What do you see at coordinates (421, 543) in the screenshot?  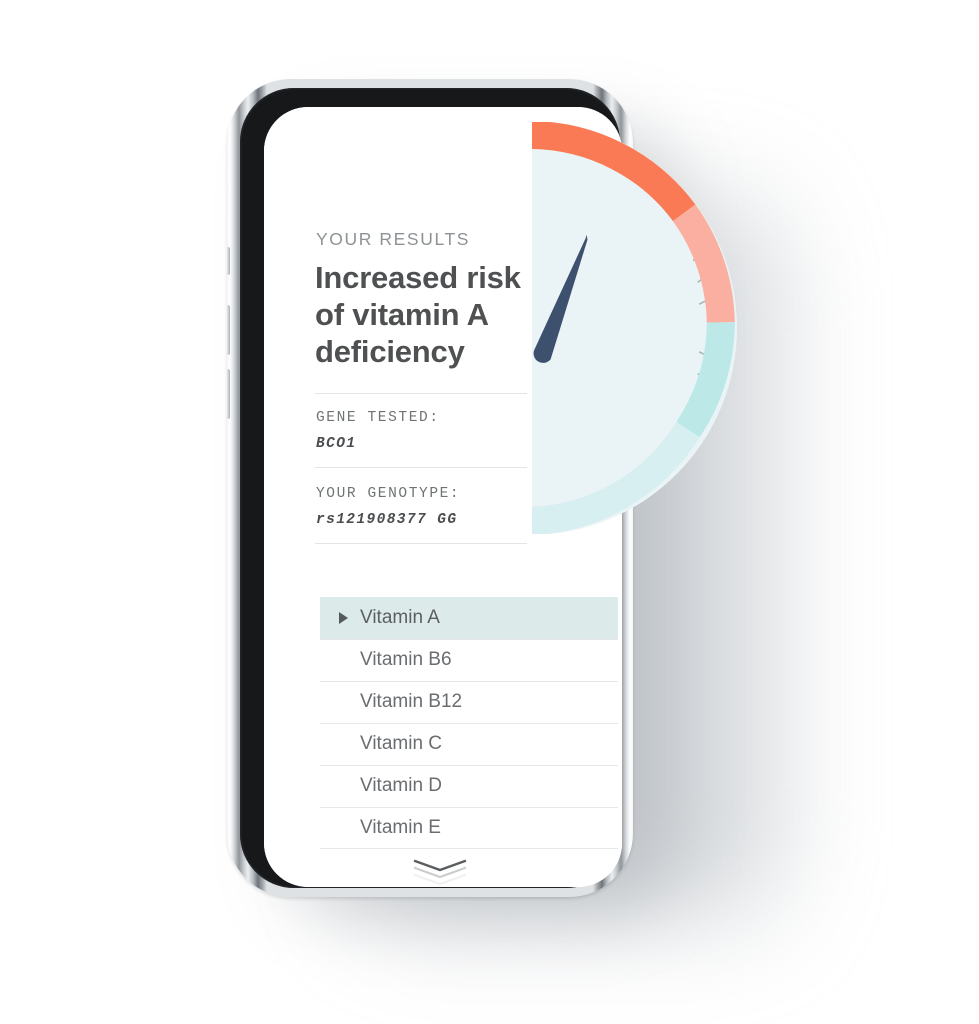 I see `divider-bottom` at bounding box center [421, 543].